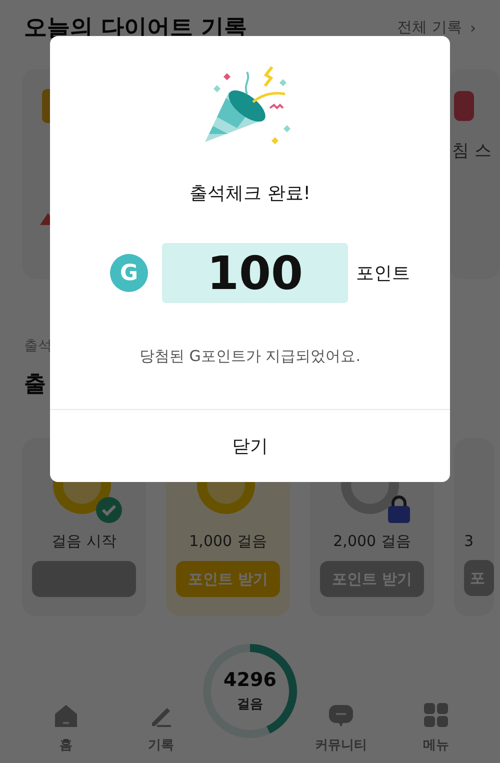 The image size is (500, 763). What do you see at coordinates (469, 541) in the screenshot?
I see `step-label: 3` at bounding box center [469, 541].